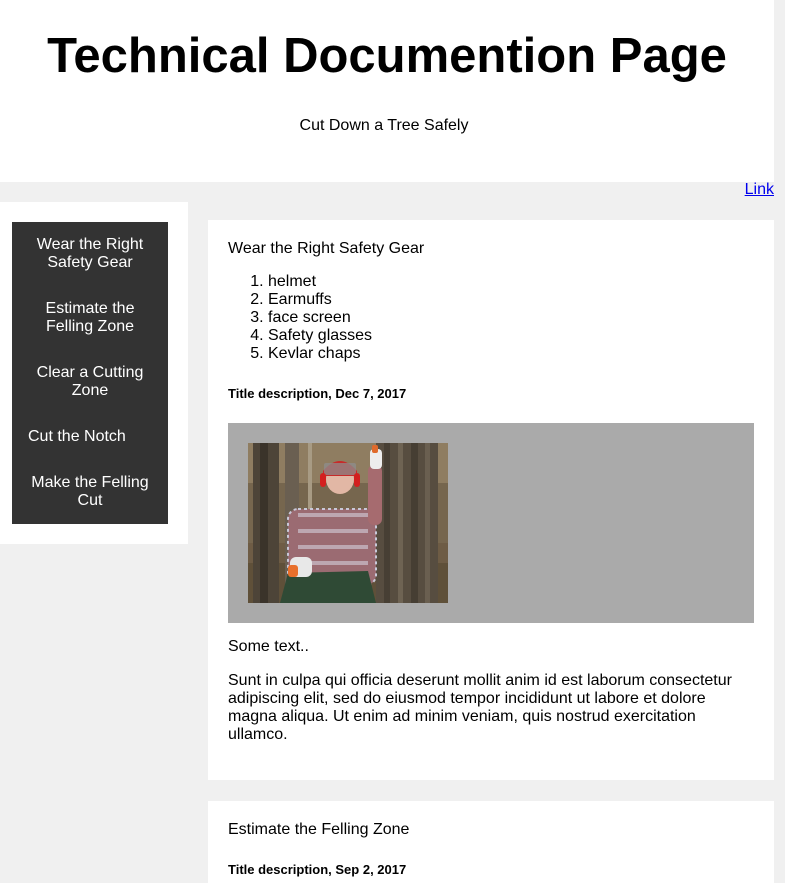 The height and width of the screenshot is (883, 785). Describe the element at coordinates (319, 829) in the screenshot. I see `section-heading: Estimate the Felling Zone` at that location.